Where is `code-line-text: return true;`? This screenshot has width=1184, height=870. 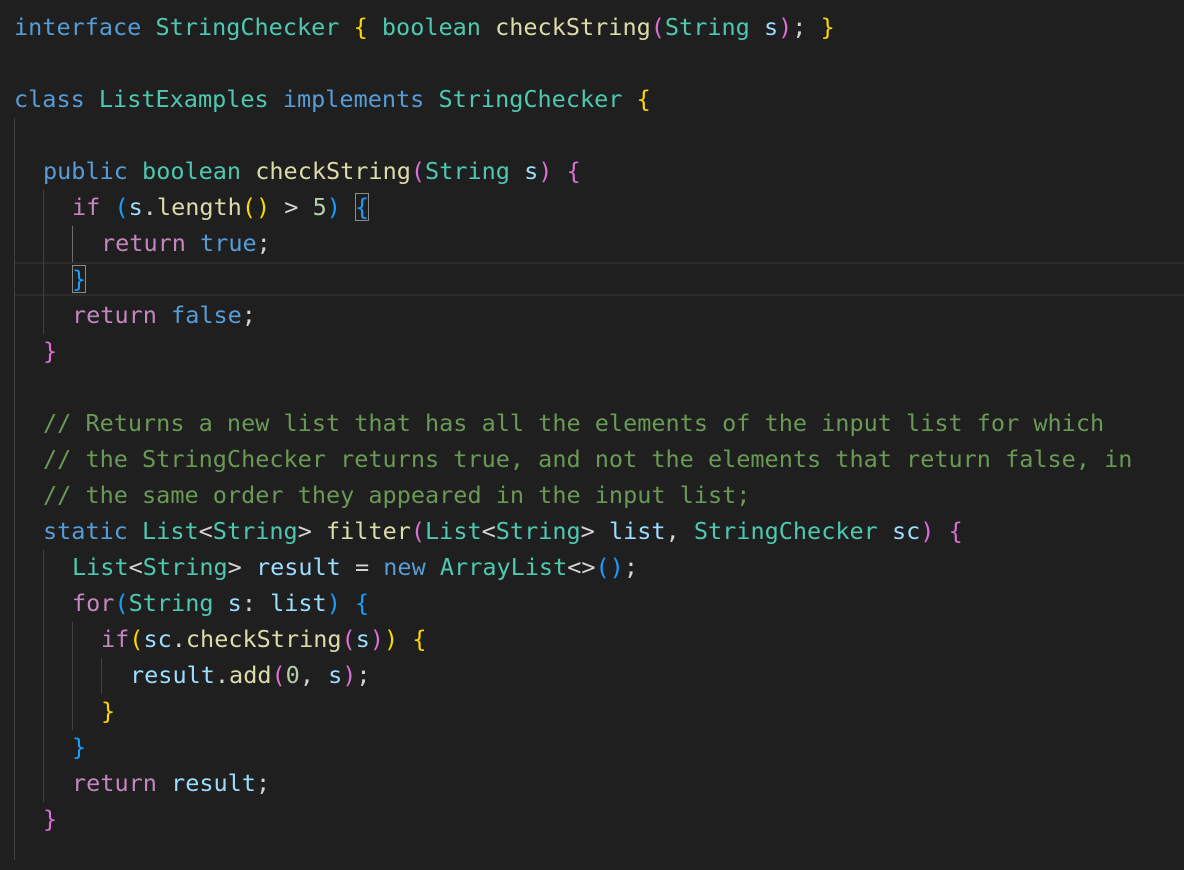
code-line-text: return true; is located at coordinates (186, 243).